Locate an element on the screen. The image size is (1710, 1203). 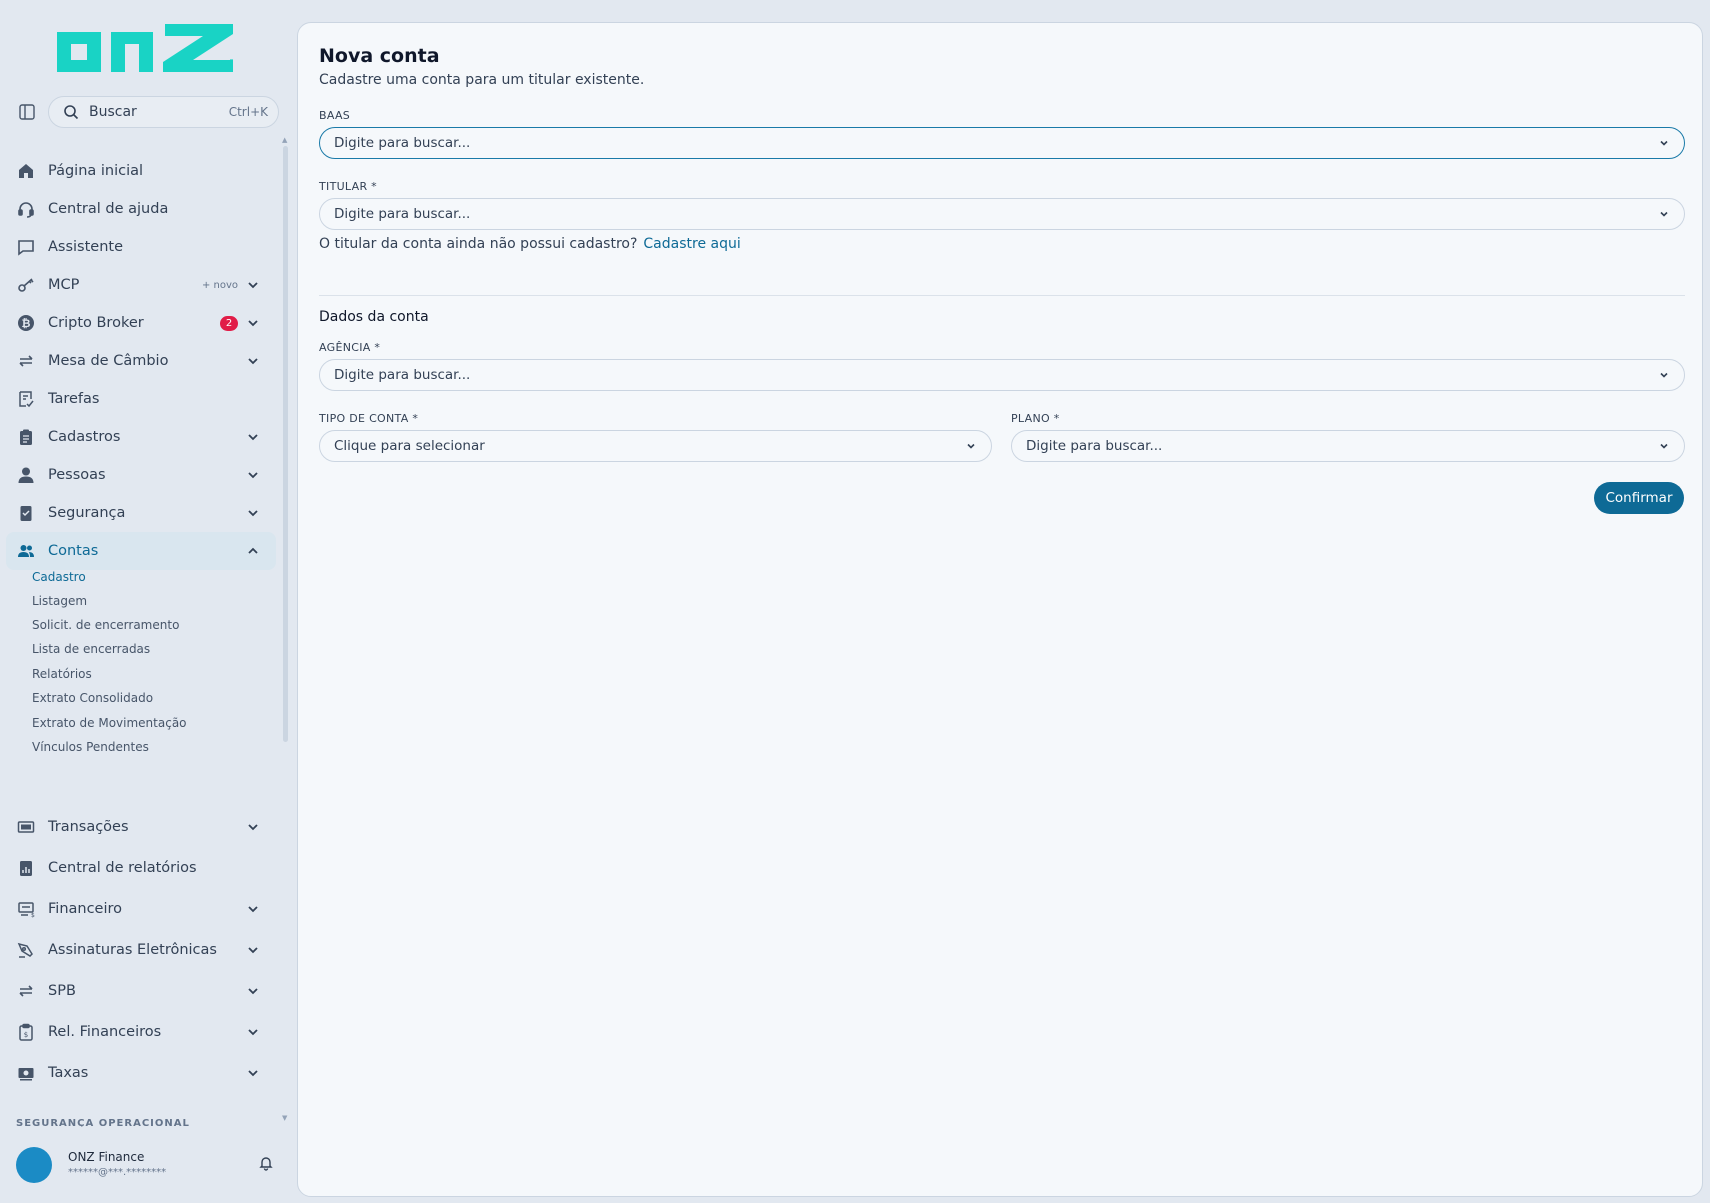
new-tag: + novo is located at coordinates (219, 285).